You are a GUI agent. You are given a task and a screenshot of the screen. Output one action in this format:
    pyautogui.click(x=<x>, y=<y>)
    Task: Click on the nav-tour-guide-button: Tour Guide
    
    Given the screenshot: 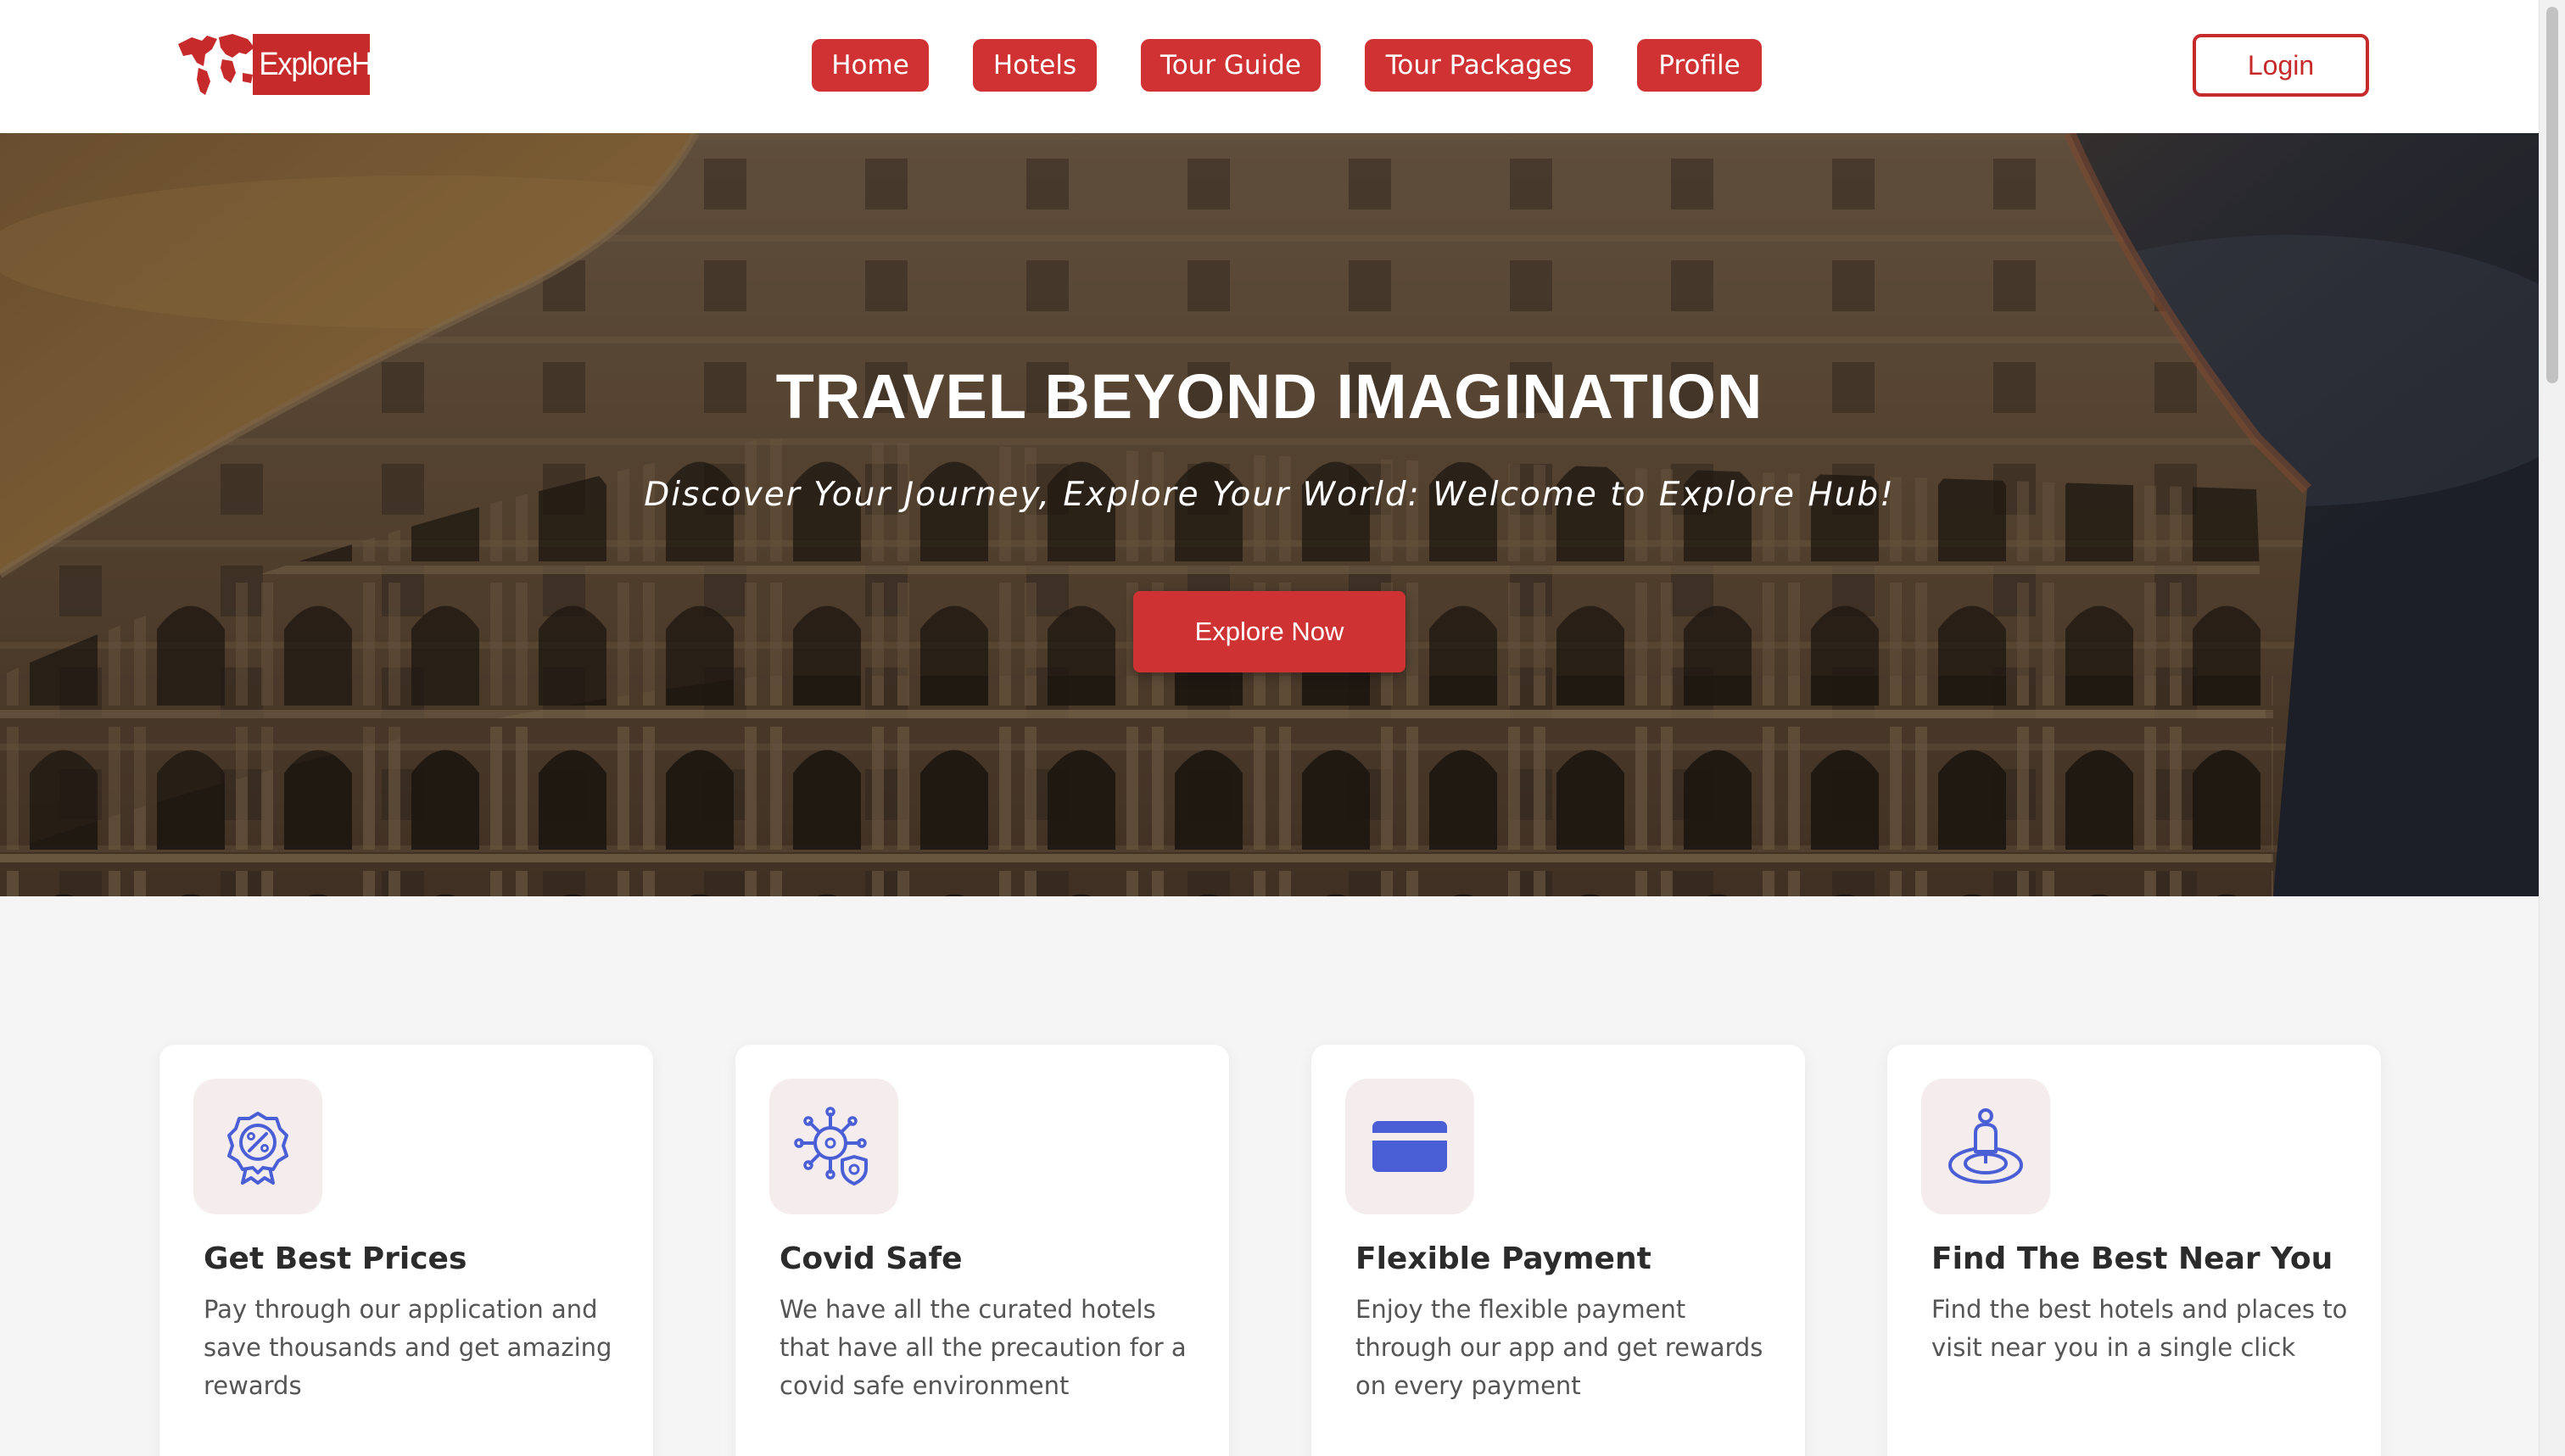 What is the action you would take?
    pyautogui.click(x=1231, y=65)
    